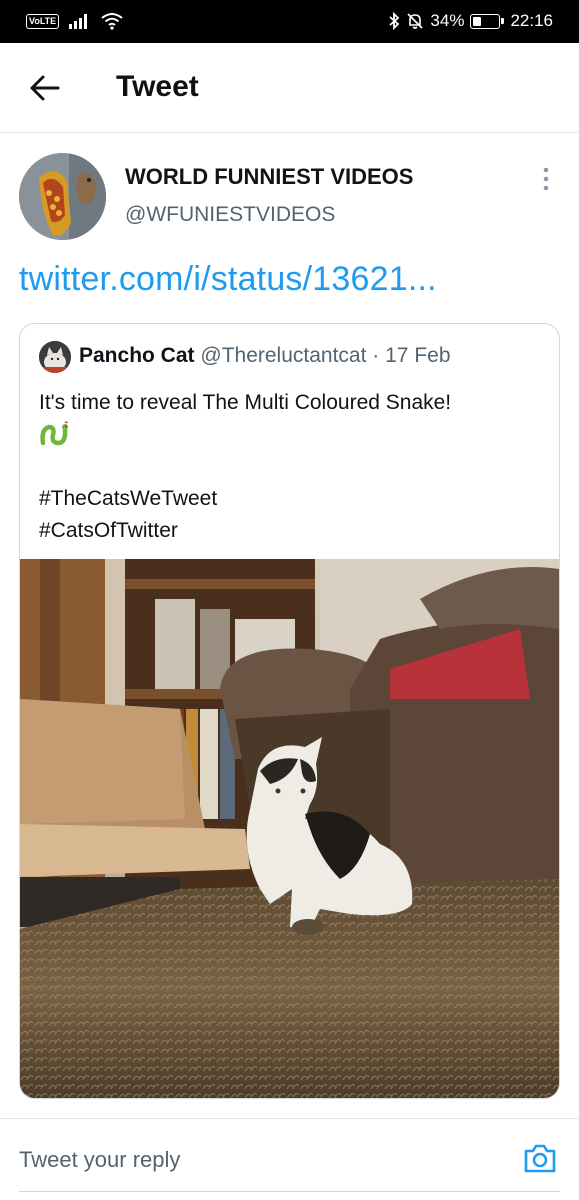 Image resolution: width=579 pixels, height=1200 pixels. I want to click on author-avatar, so click(62, 196).